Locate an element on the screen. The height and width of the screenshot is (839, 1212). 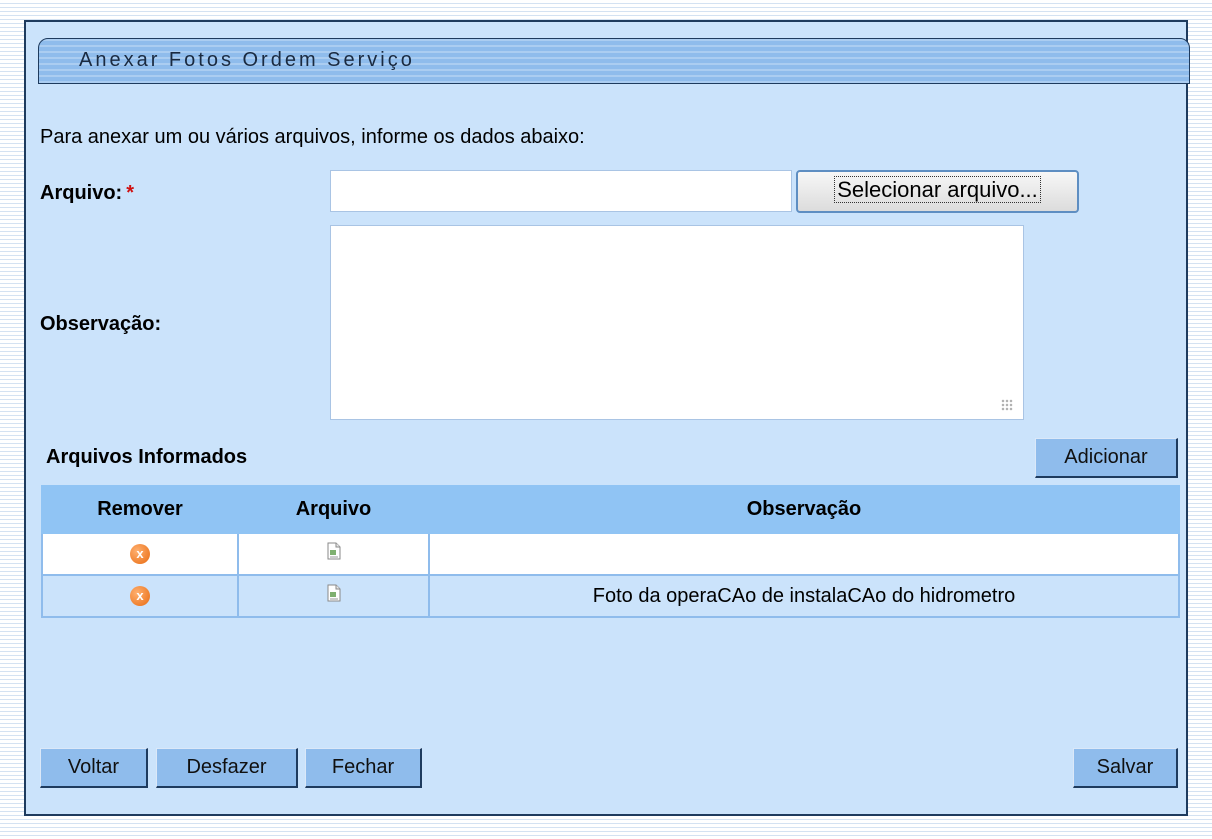
arquivo-label: Arquivo: * is located at coordinates (87, 193).